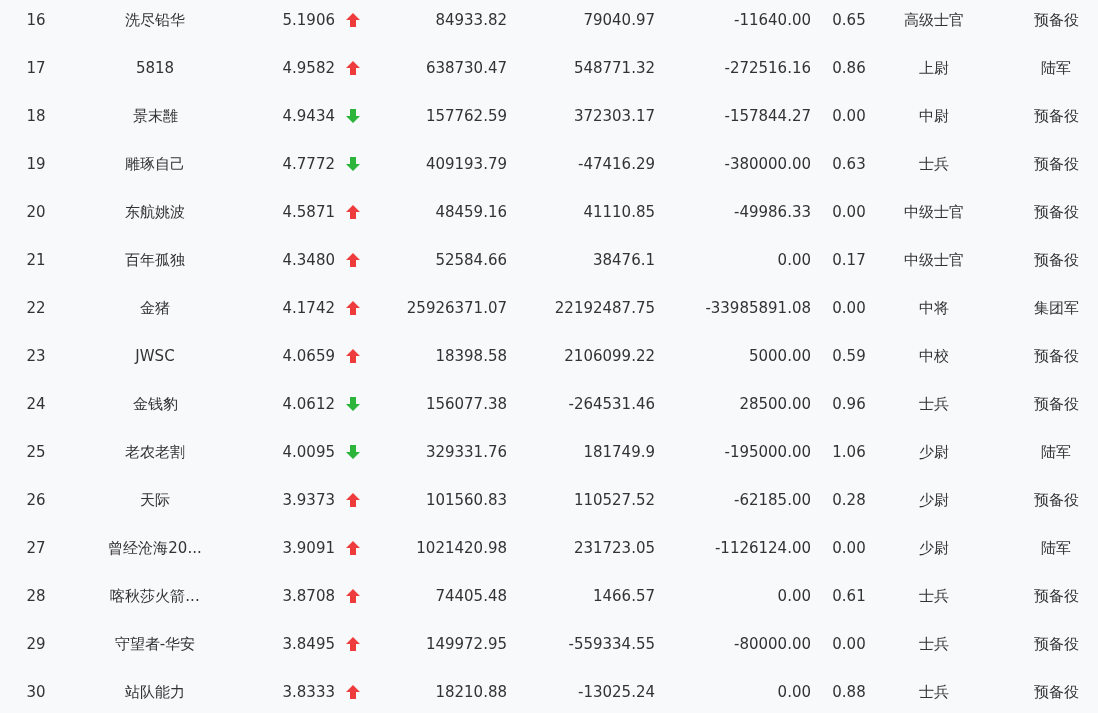 The height and width of the screenshot is (713, 1098). What do you see at coordinates (772, 212) in the screenshot?
I see `table-cell-text: -49986.33` at bounding box center [772, 212].